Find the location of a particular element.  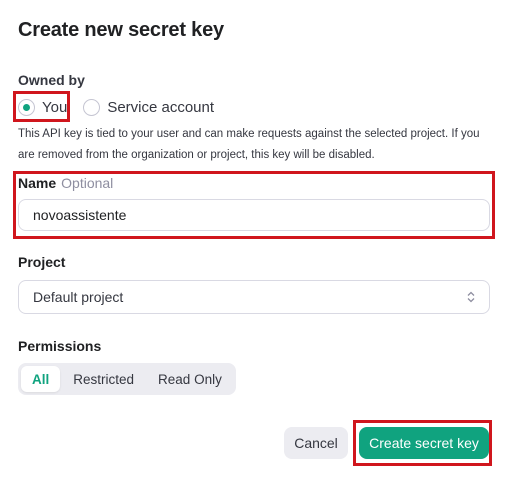

permission-option-all: All is located at coordinates (41, 379).